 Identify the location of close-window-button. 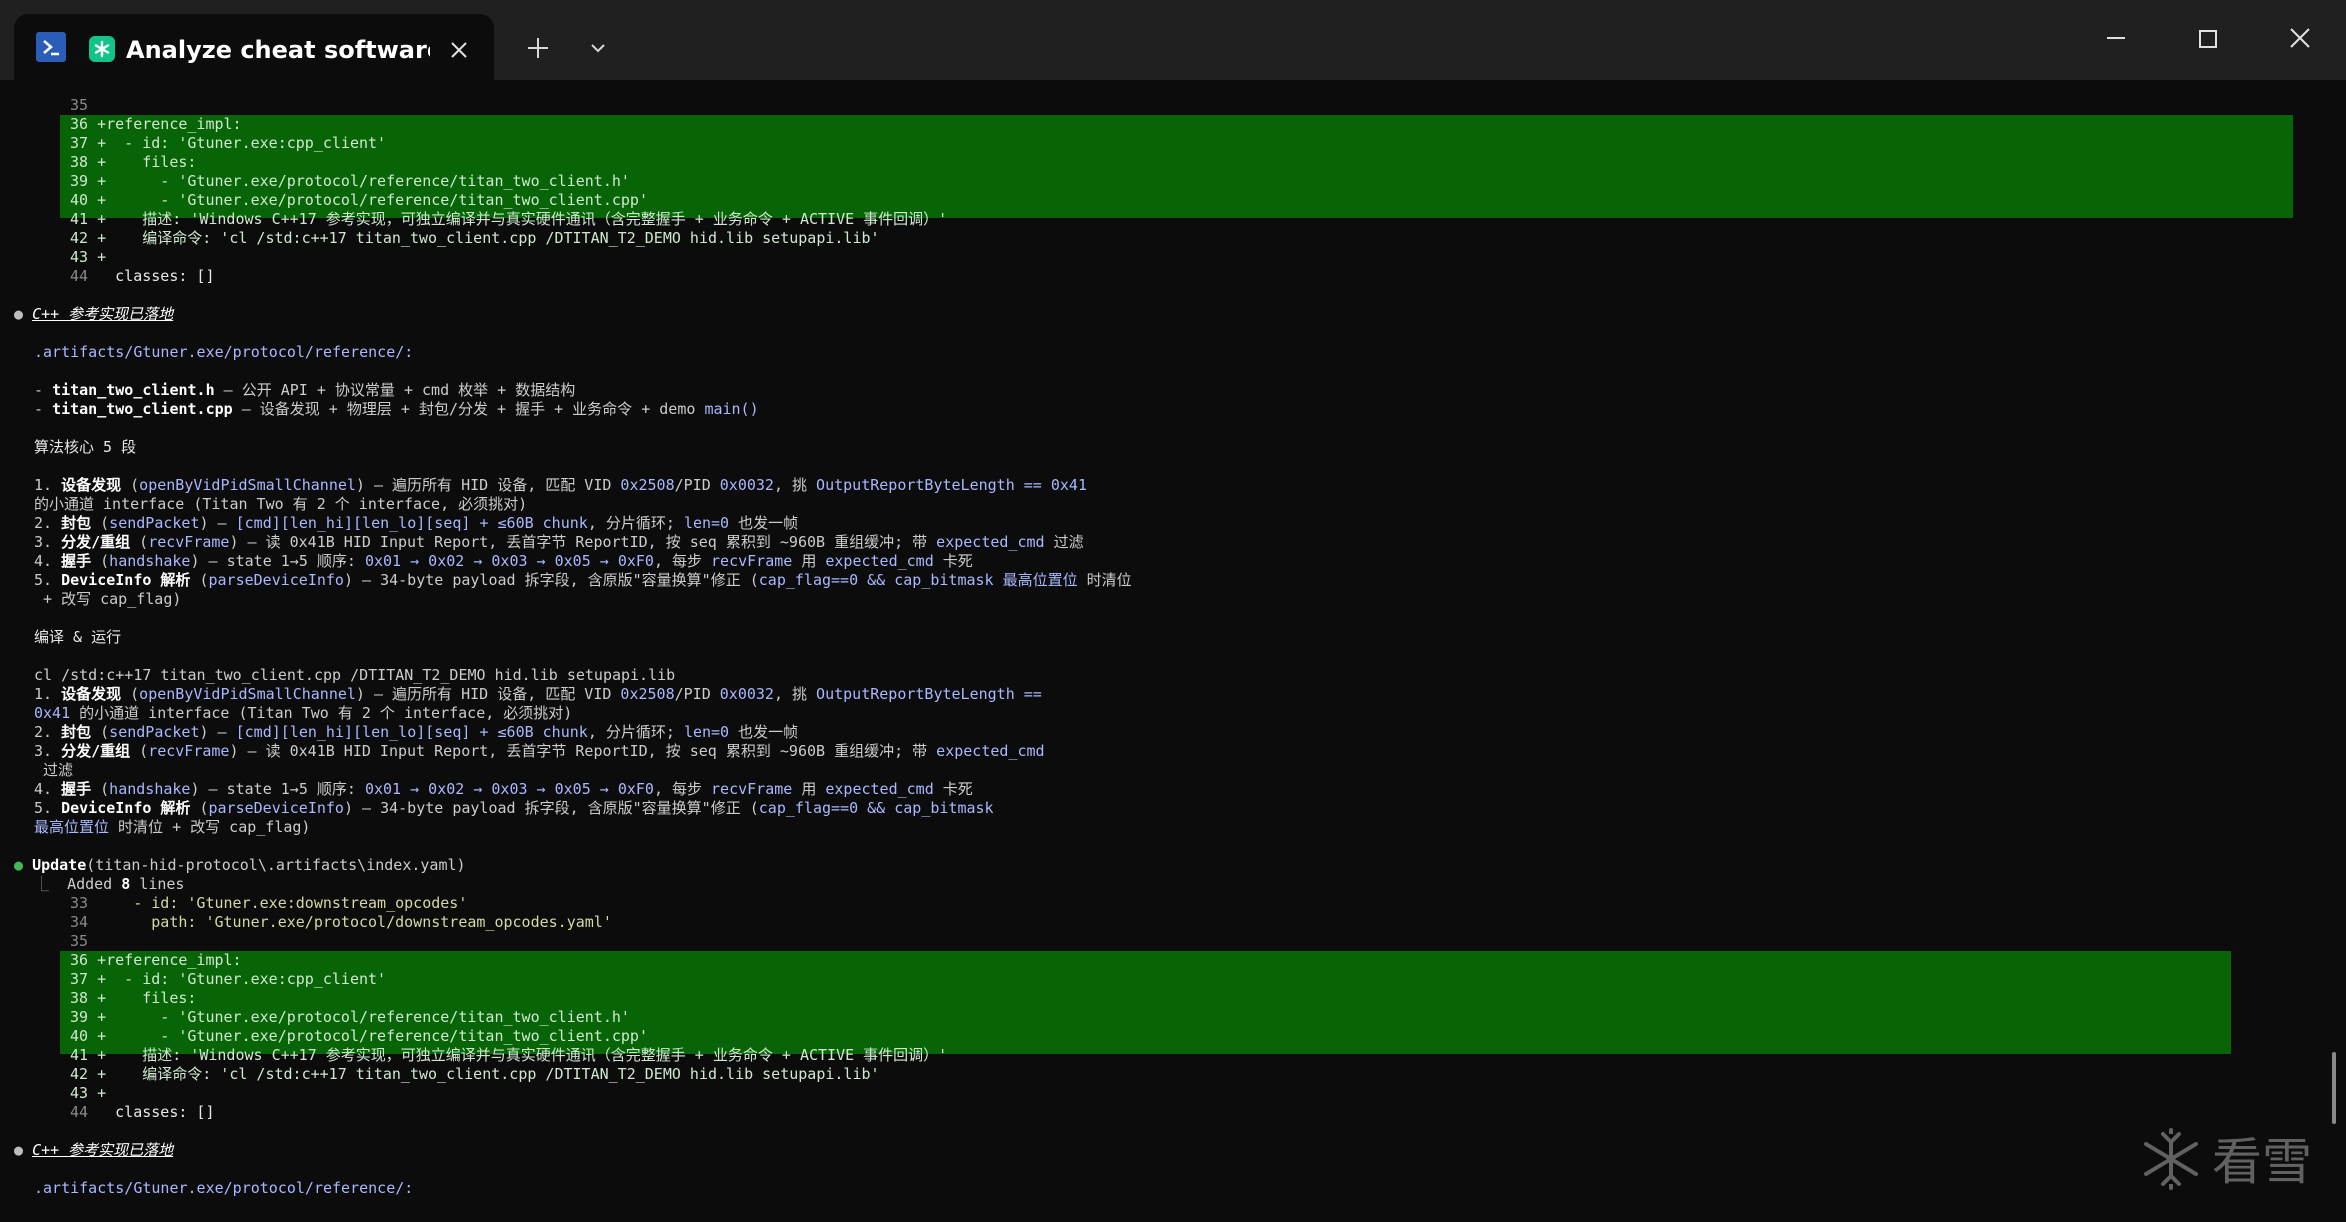
(2300, 38).